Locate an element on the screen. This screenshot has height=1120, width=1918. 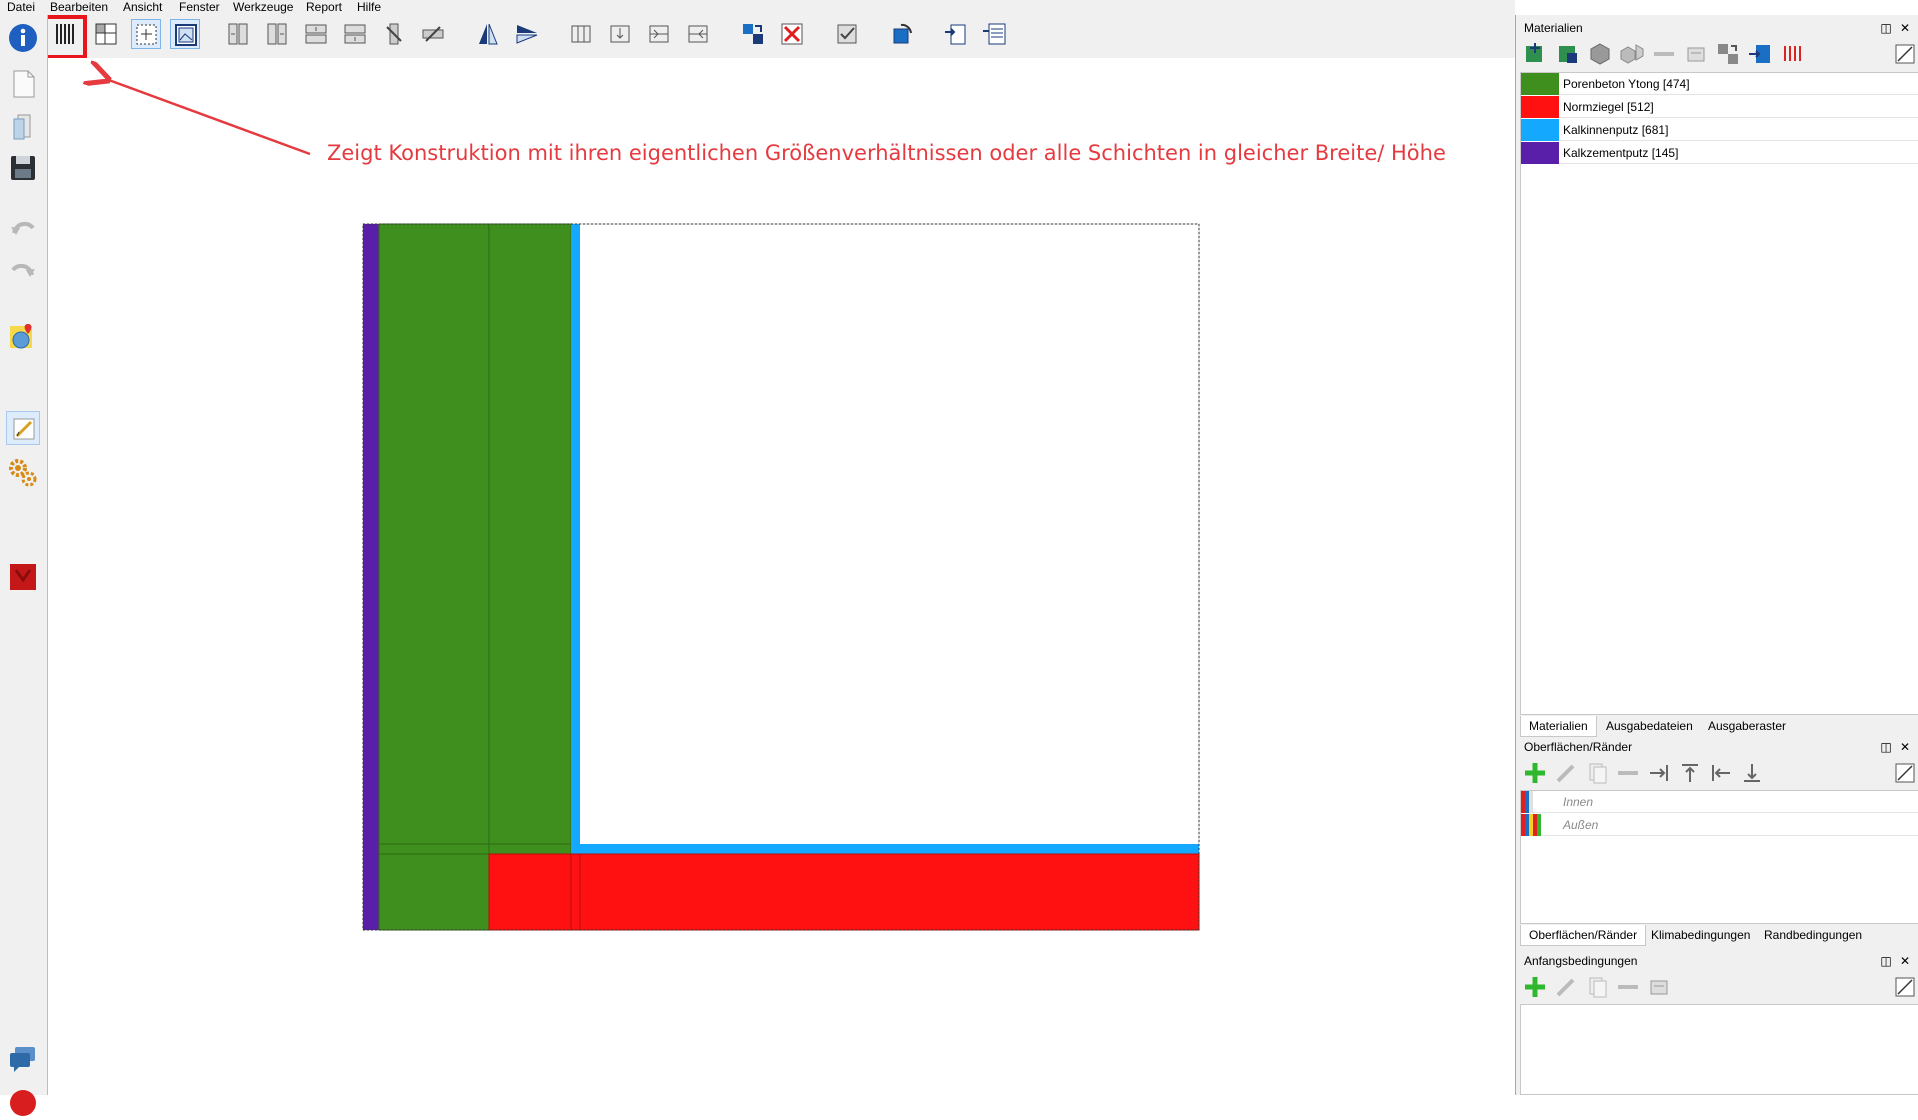
menu-werkzeuge: Werkzeuge is located at coordinates (263, 7).